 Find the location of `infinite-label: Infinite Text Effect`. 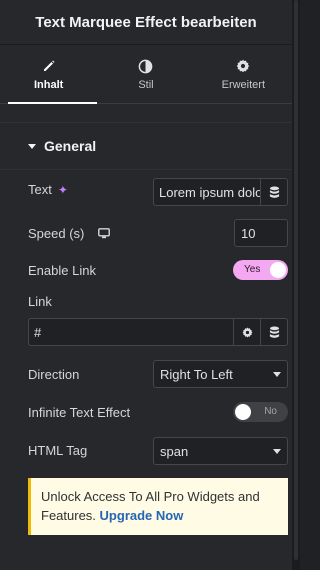

infinite-label: Infinite Text Effect is located at coordinates (79, 412).